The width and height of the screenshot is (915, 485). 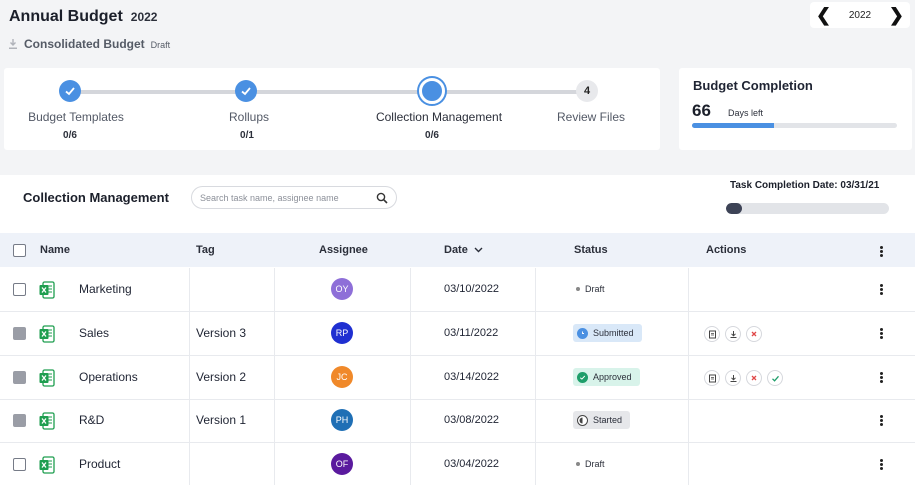 I want to click on page-header: Annual Budget 2022, so click(x=83, y=17).